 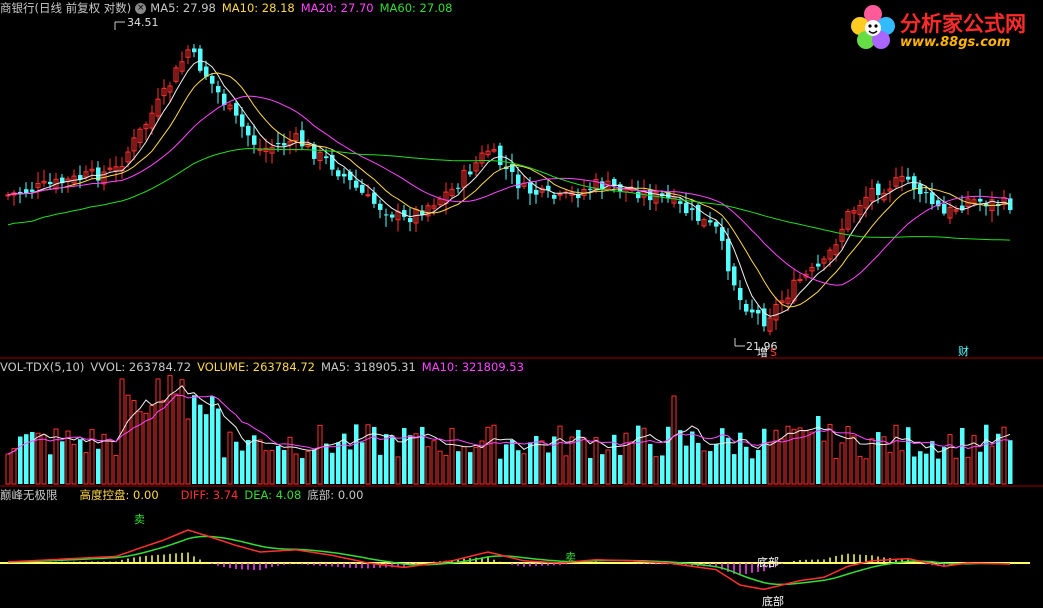 What do you see at coordinates (416, 8) in the screenshot?
I see `ma60-label: MA60: 27.08` at bounding box center [416, 8].